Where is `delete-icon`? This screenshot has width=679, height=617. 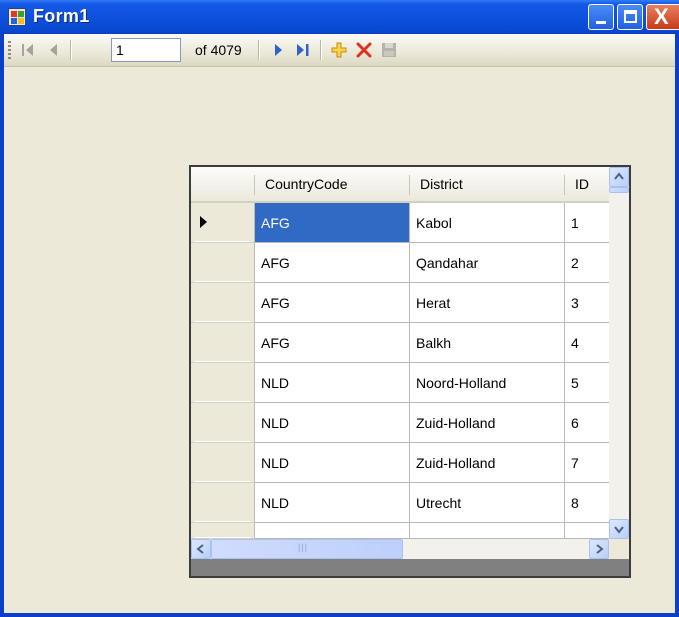
delete-icon is located at coordinates (364, 50).